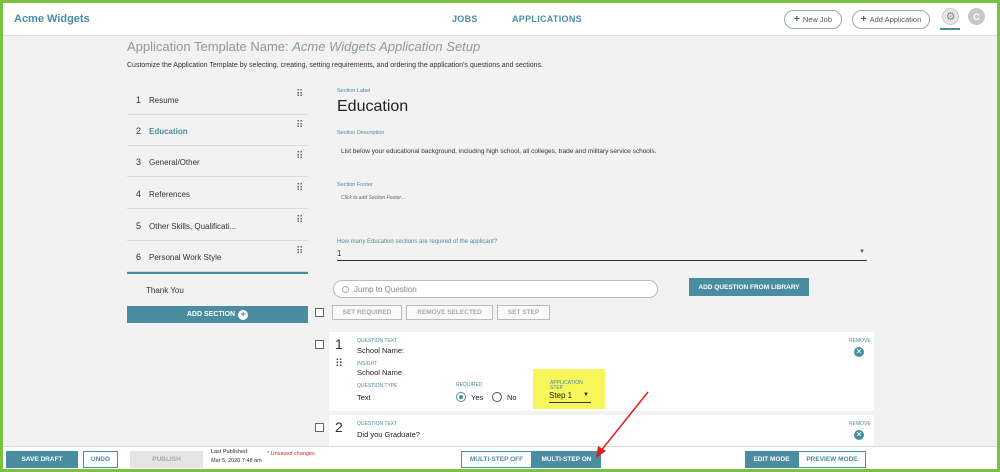 Image resolution: width=1000 pixels, height=472 pixels. What do you see at coordinates (354, 91) in the screenshot?
I see `section-label-caption: Section Label` at bounding box center [354, 91].